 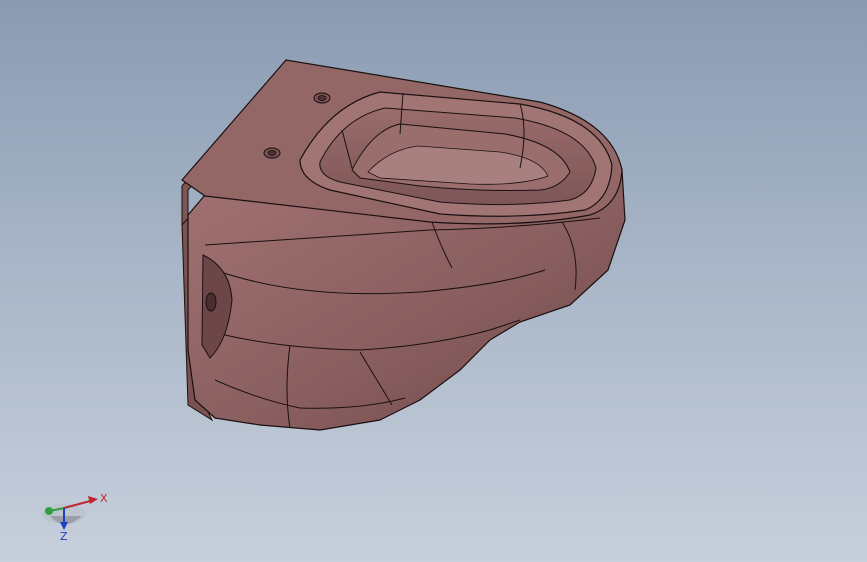 I want to click on z-axis-label: Z, so click(x=64, y=536).